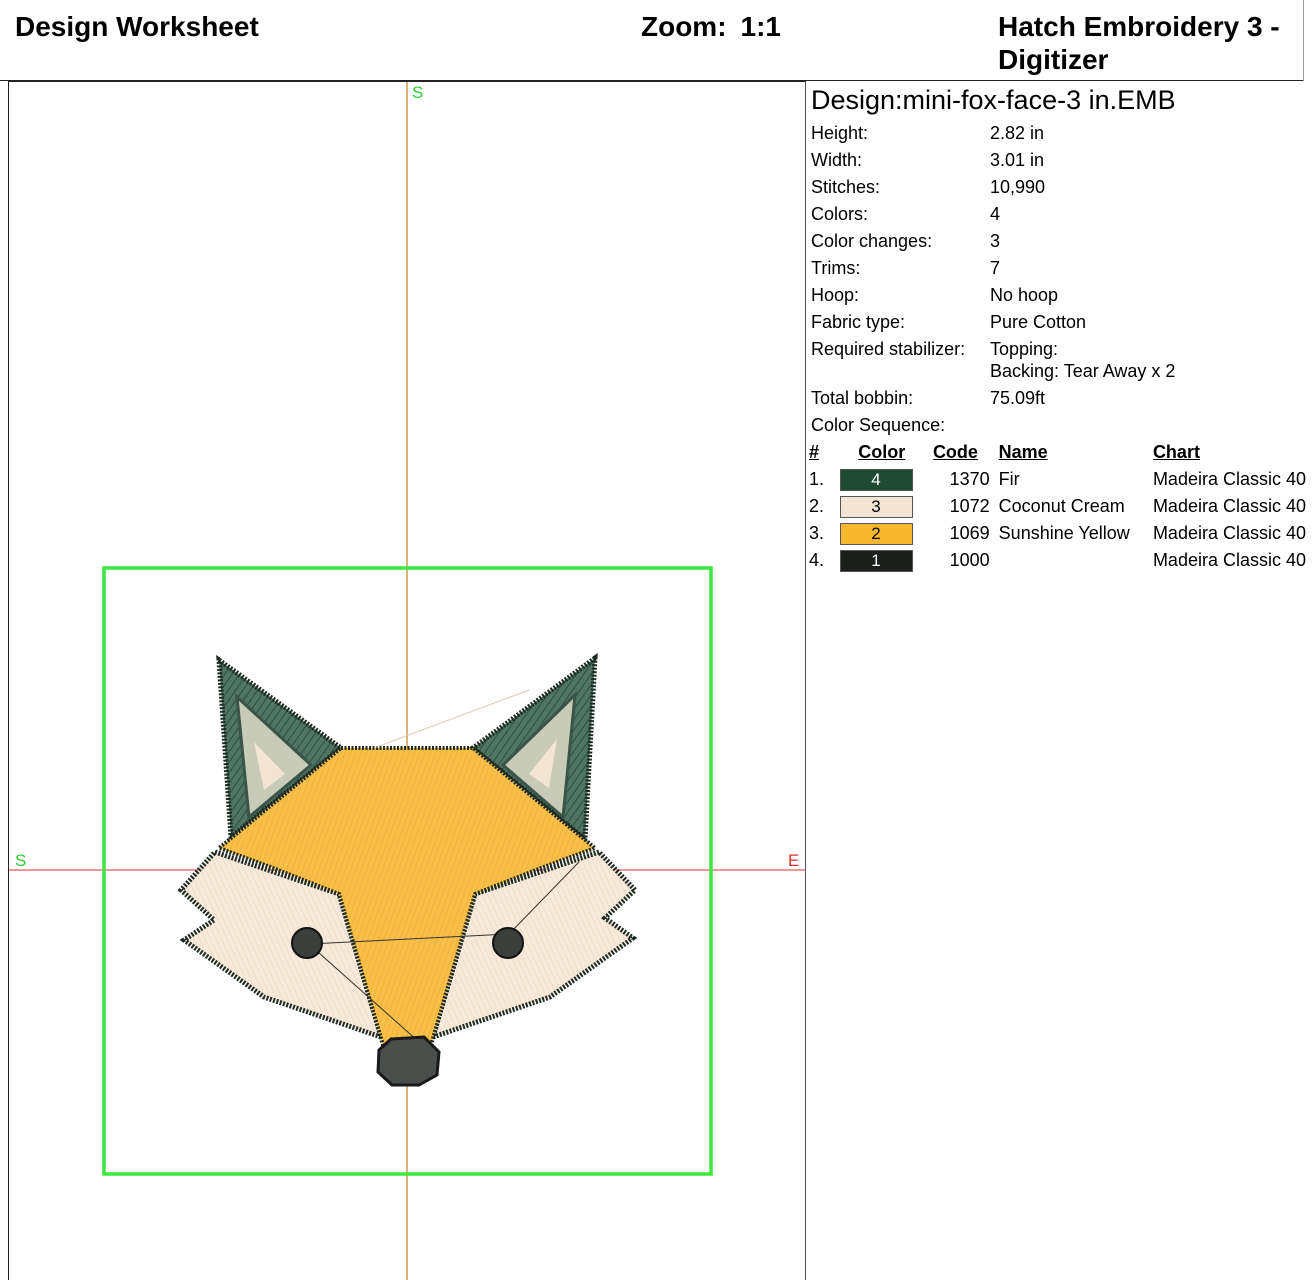 The height and width of the screenshot is (1280, 1312). Describe the element at coordinates (760, 26) in the screenshot. I see `zoom-value: 1:1` at that location.